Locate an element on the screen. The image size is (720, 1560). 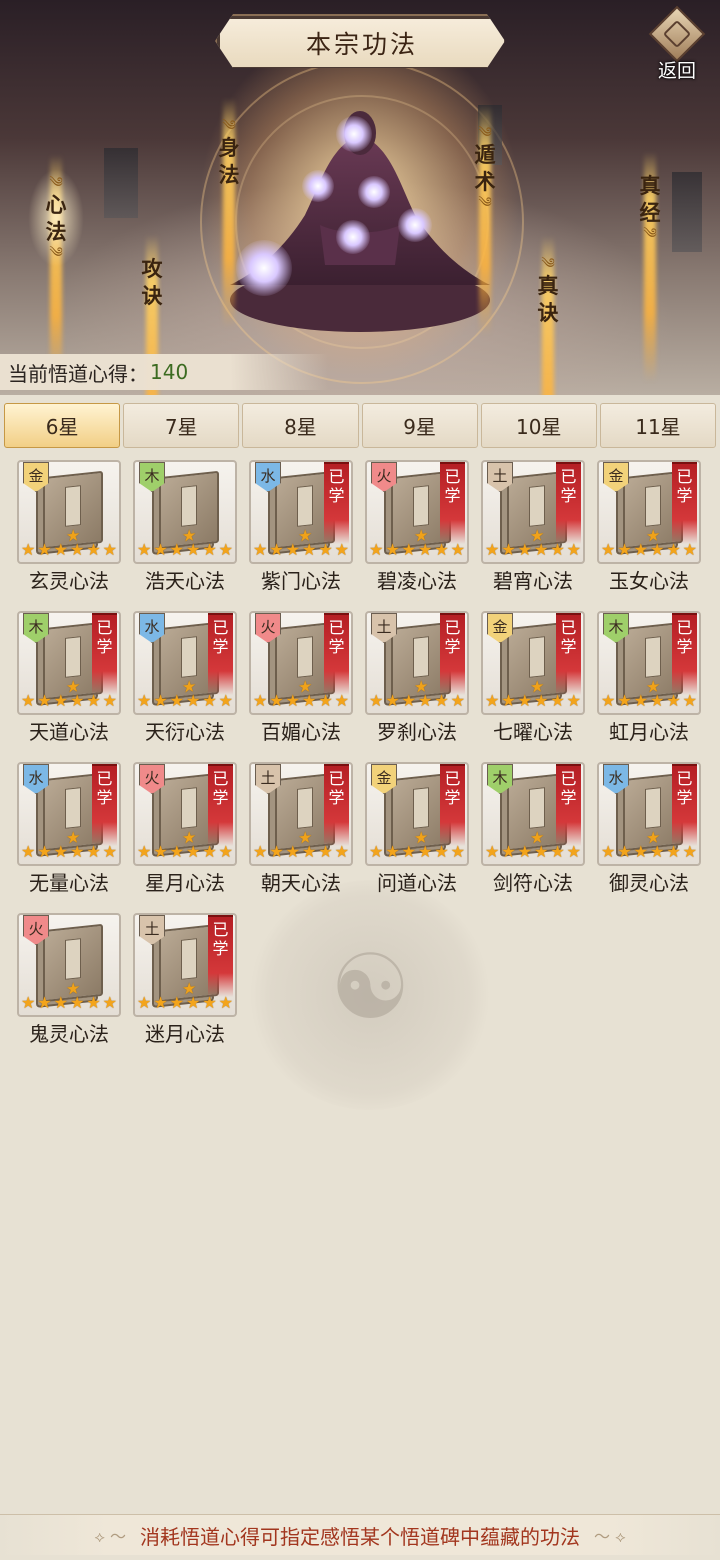
category-shenfa: ༄ 身 法 is located at coordinates (229, 213).